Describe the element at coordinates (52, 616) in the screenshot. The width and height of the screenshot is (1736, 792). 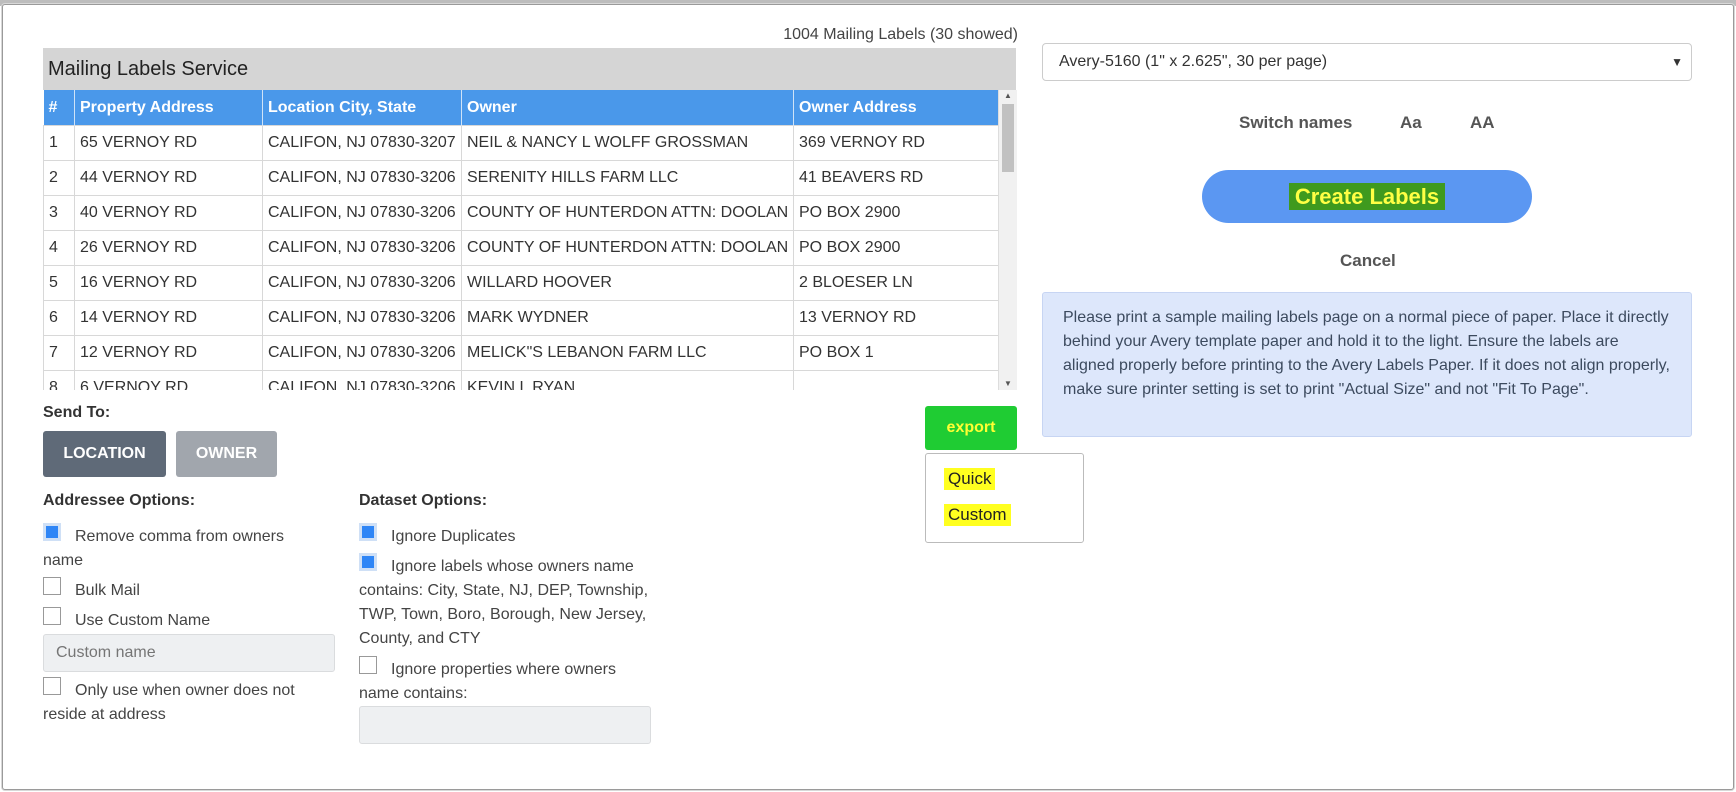
I see `use-custom-name-checkbox` at that location.